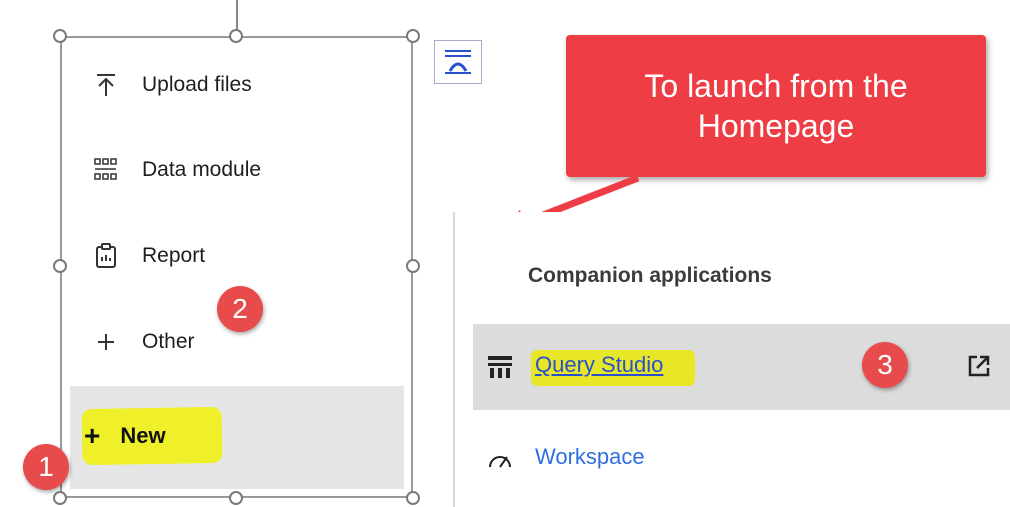  What do you see at coordinates (237, 437) in the screenshot?
I see `new-button-area: + New` at bounding box center [237, 437].